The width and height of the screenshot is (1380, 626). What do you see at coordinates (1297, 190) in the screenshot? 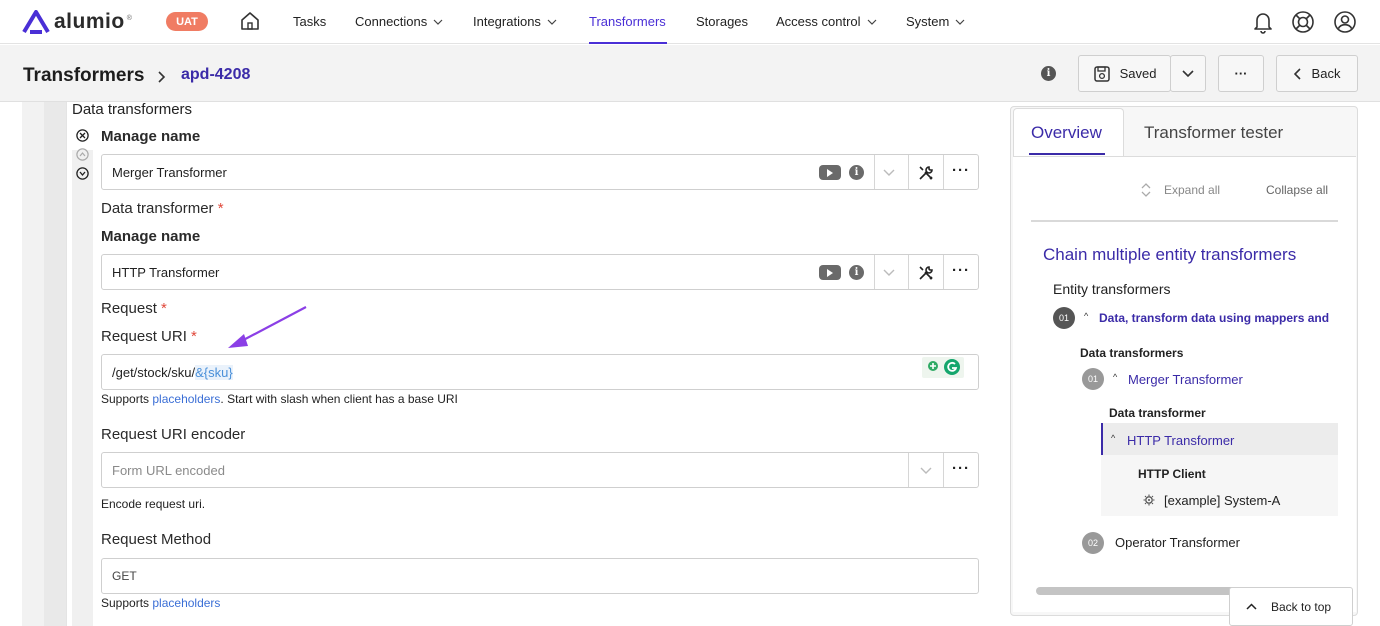
I see `collapse-all-button: Collapse all` at bounding box center [1297, 190].